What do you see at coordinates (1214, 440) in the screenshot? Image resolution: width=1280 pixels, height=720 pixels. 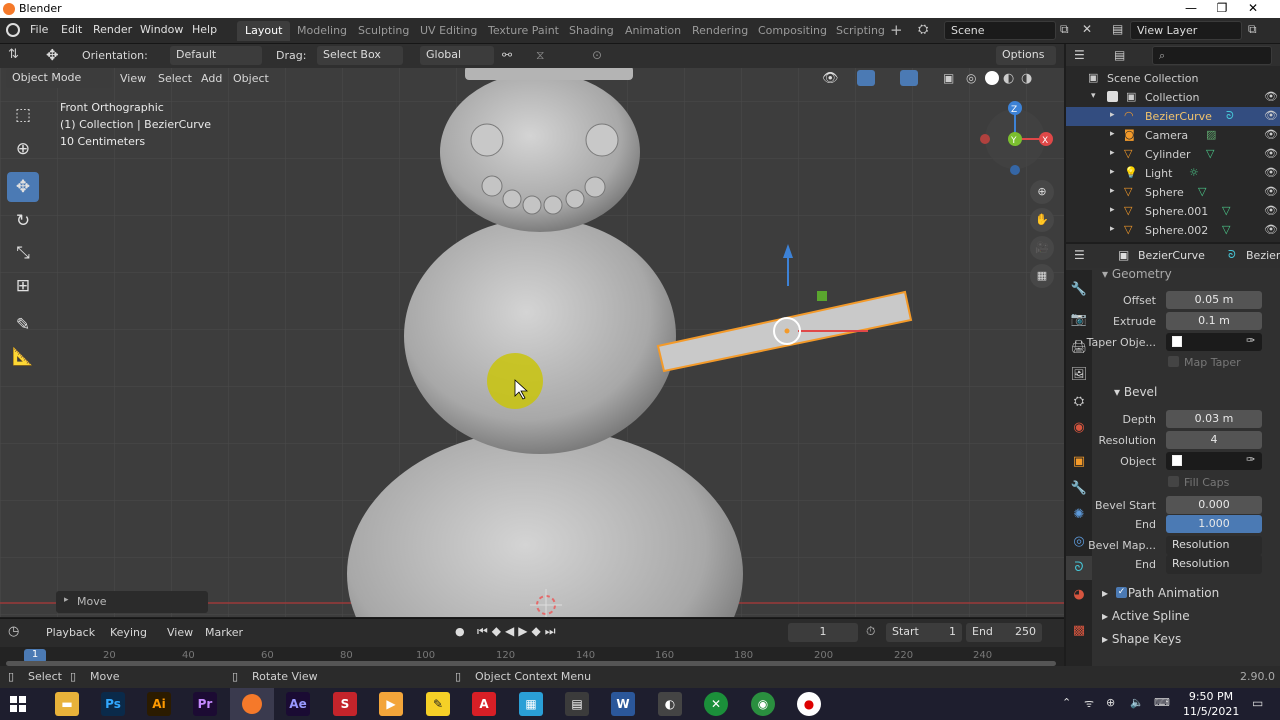 I see `resolution-field: 4` at bounding box center [1214, 440].